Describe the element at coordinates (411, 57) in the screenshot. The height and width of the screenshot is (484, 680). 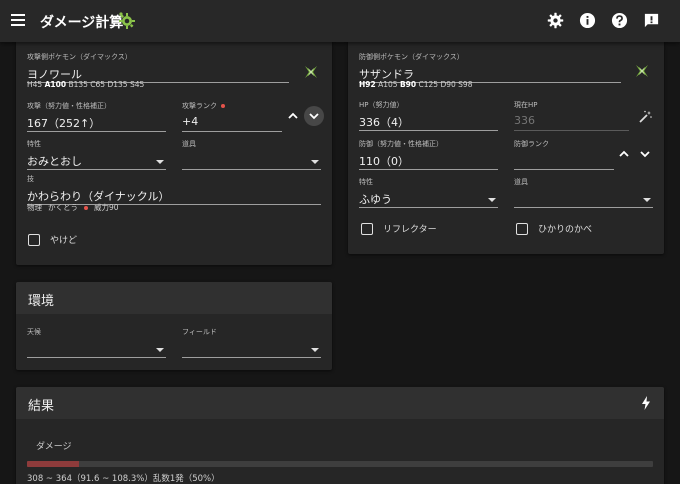
I see `defender-pokemon-label: 防御側ポケモン（ダイマックス）` at that location.